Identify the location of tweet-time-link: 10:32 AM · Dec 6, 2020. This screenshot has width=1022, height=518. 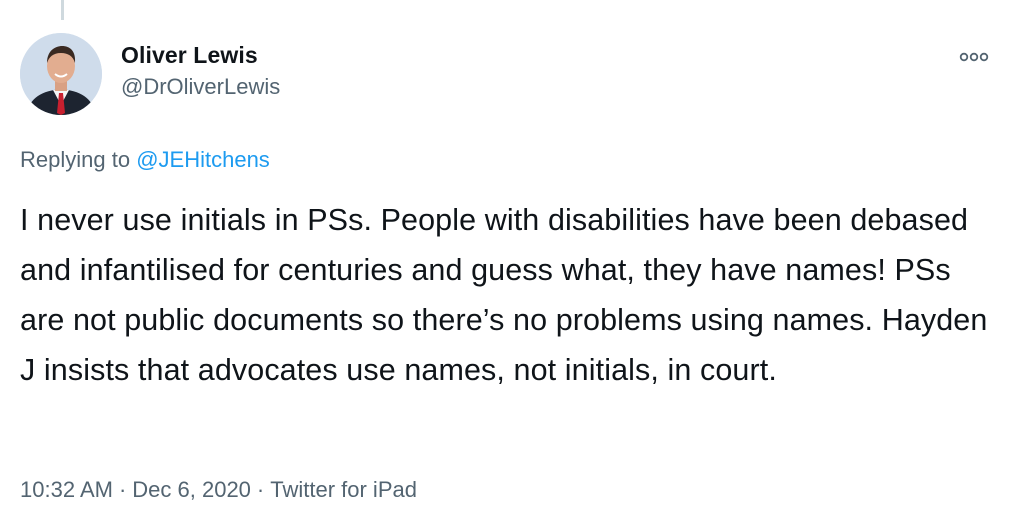
(135, 489).